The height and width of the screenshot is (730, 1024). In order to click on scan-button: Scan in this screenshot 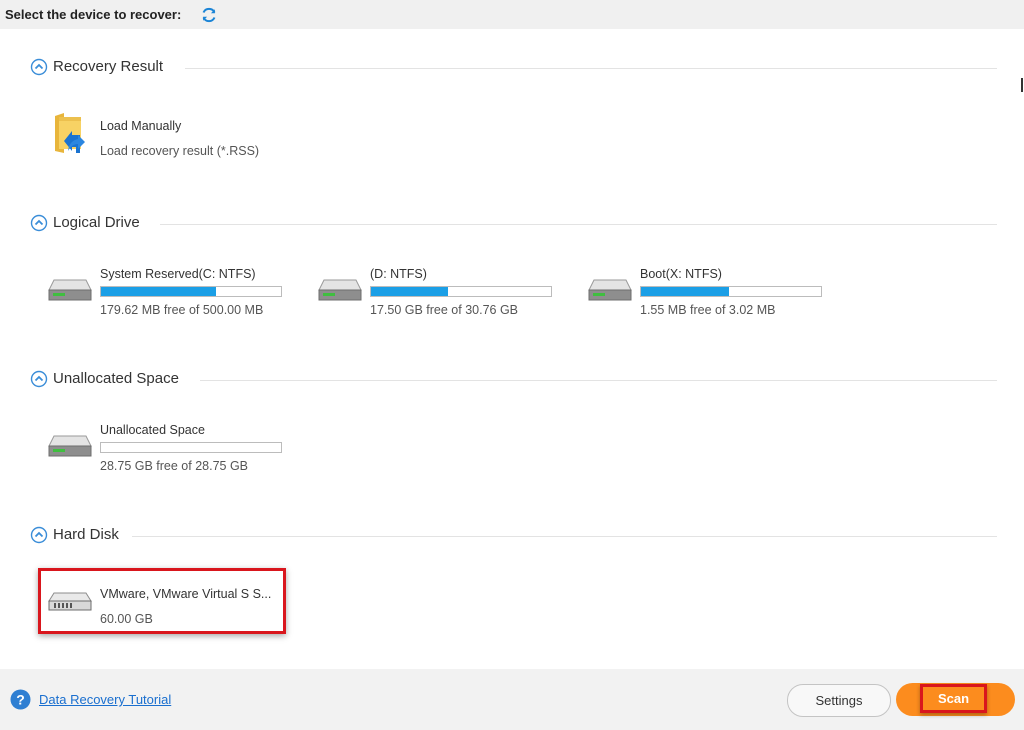, I will do `click(955, 699)`.